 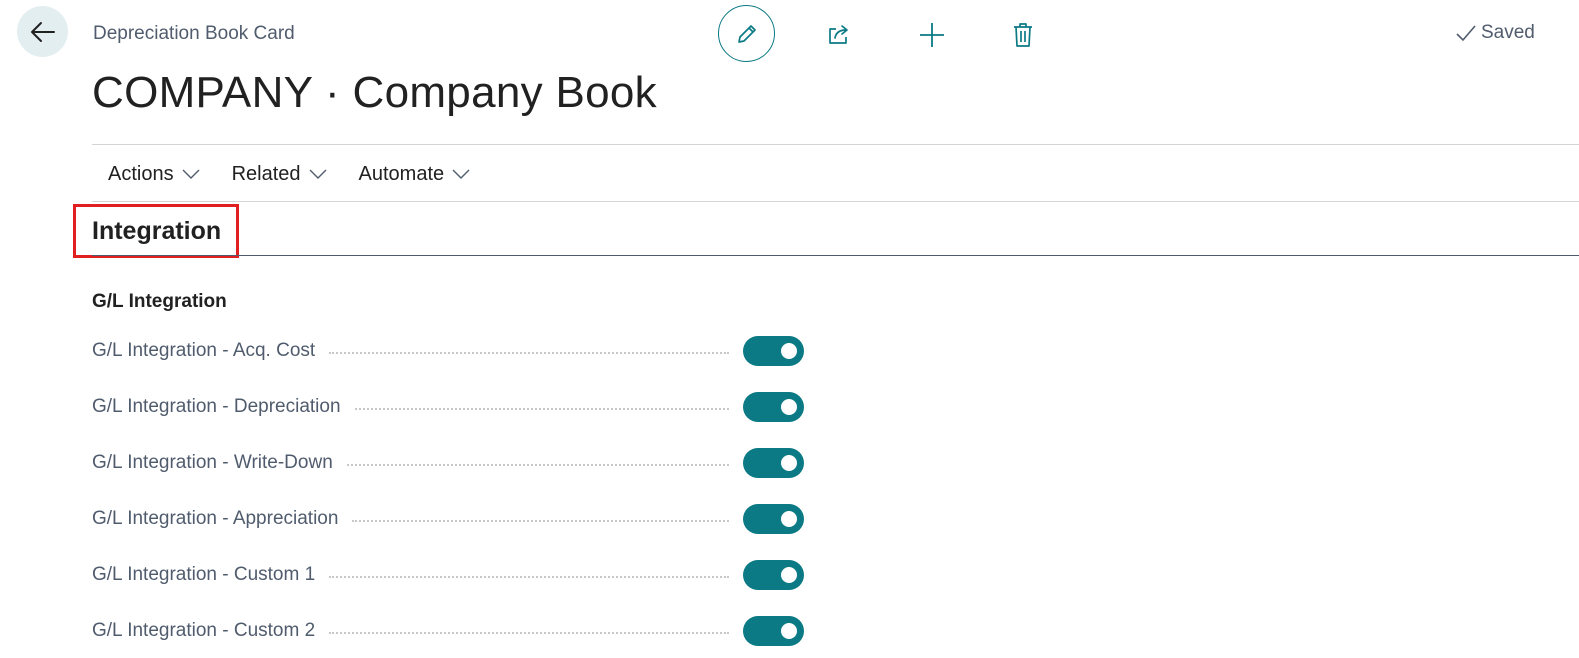 What do you see at coordinates (212, 462) in the screenshot?
I see `field-label: G/L Integration - Write-Down` at bounding box center [212, 462].